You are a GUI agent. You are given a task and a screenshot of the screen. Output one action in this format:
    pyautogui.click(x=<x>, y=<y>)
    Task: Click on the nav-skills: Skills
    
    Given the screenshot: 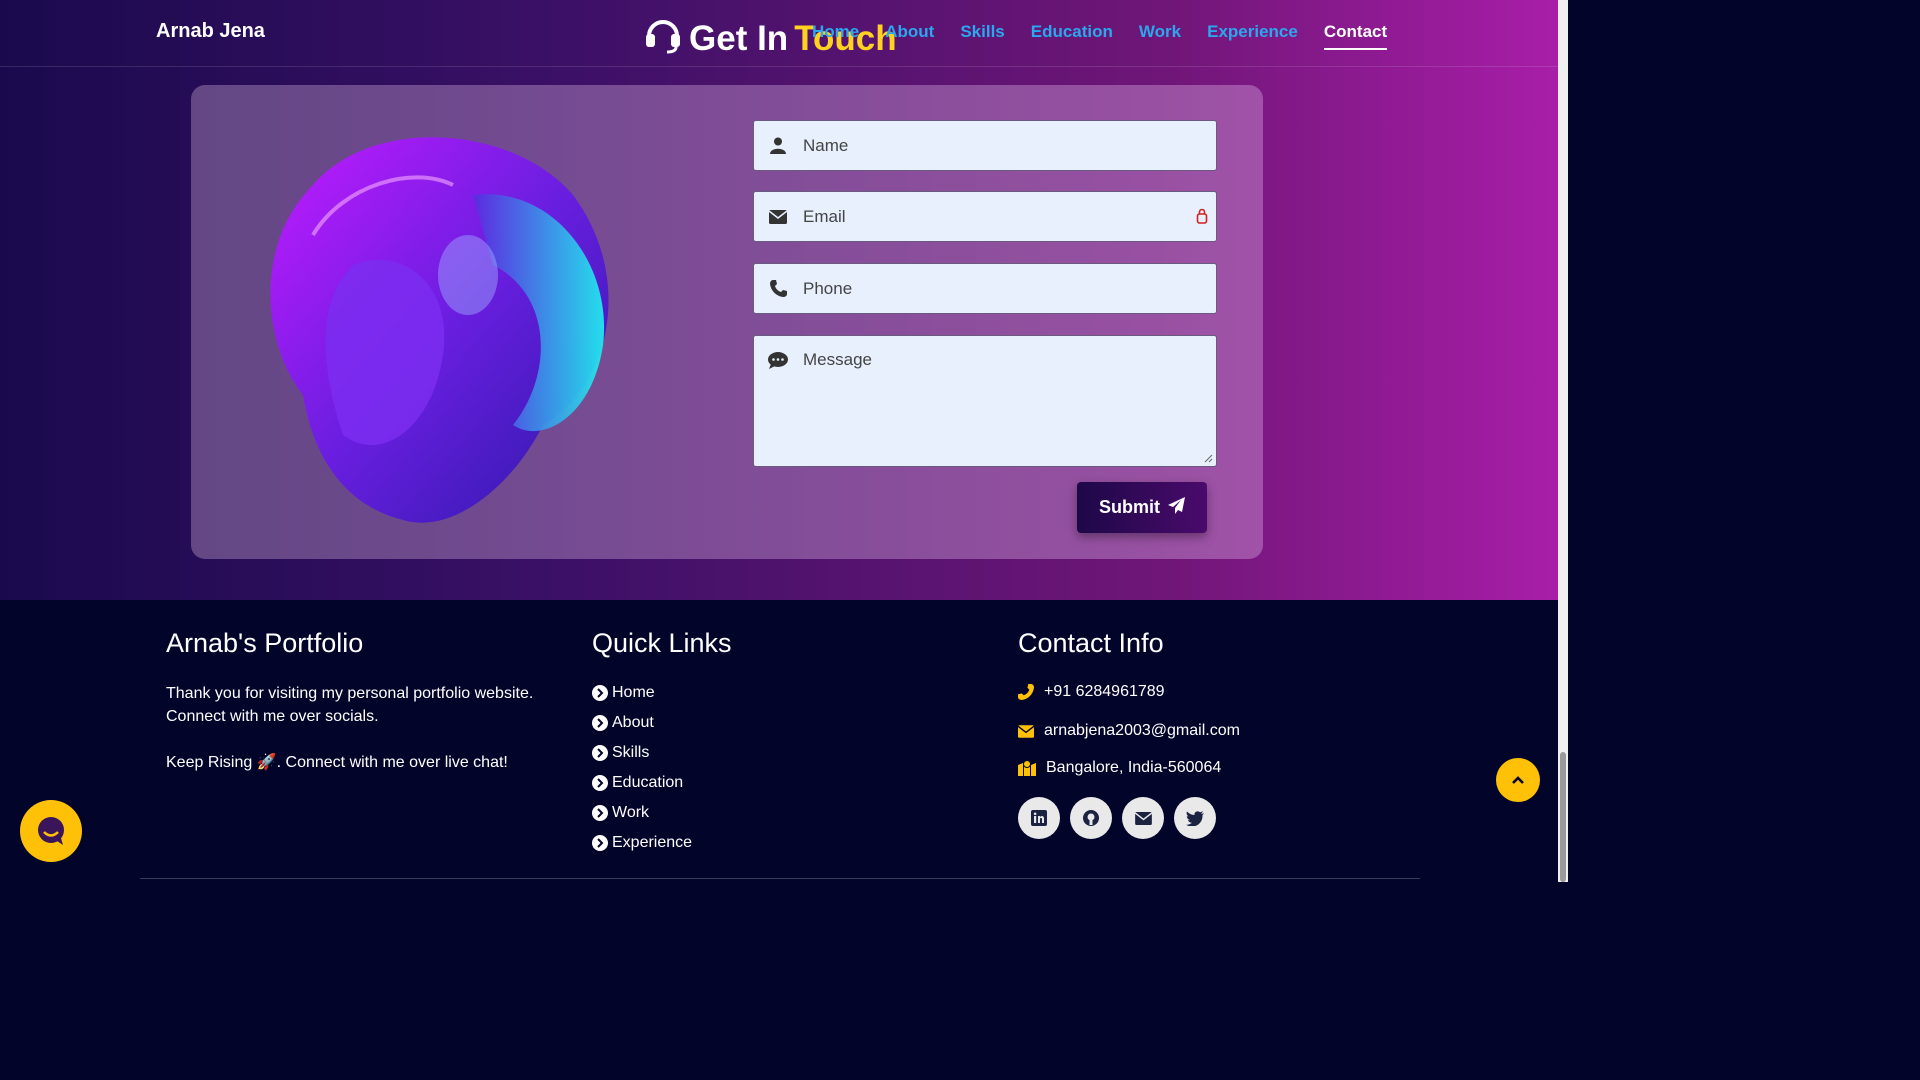 What is the action you would take?
    pyautogui.click(x=982, y=36)
    